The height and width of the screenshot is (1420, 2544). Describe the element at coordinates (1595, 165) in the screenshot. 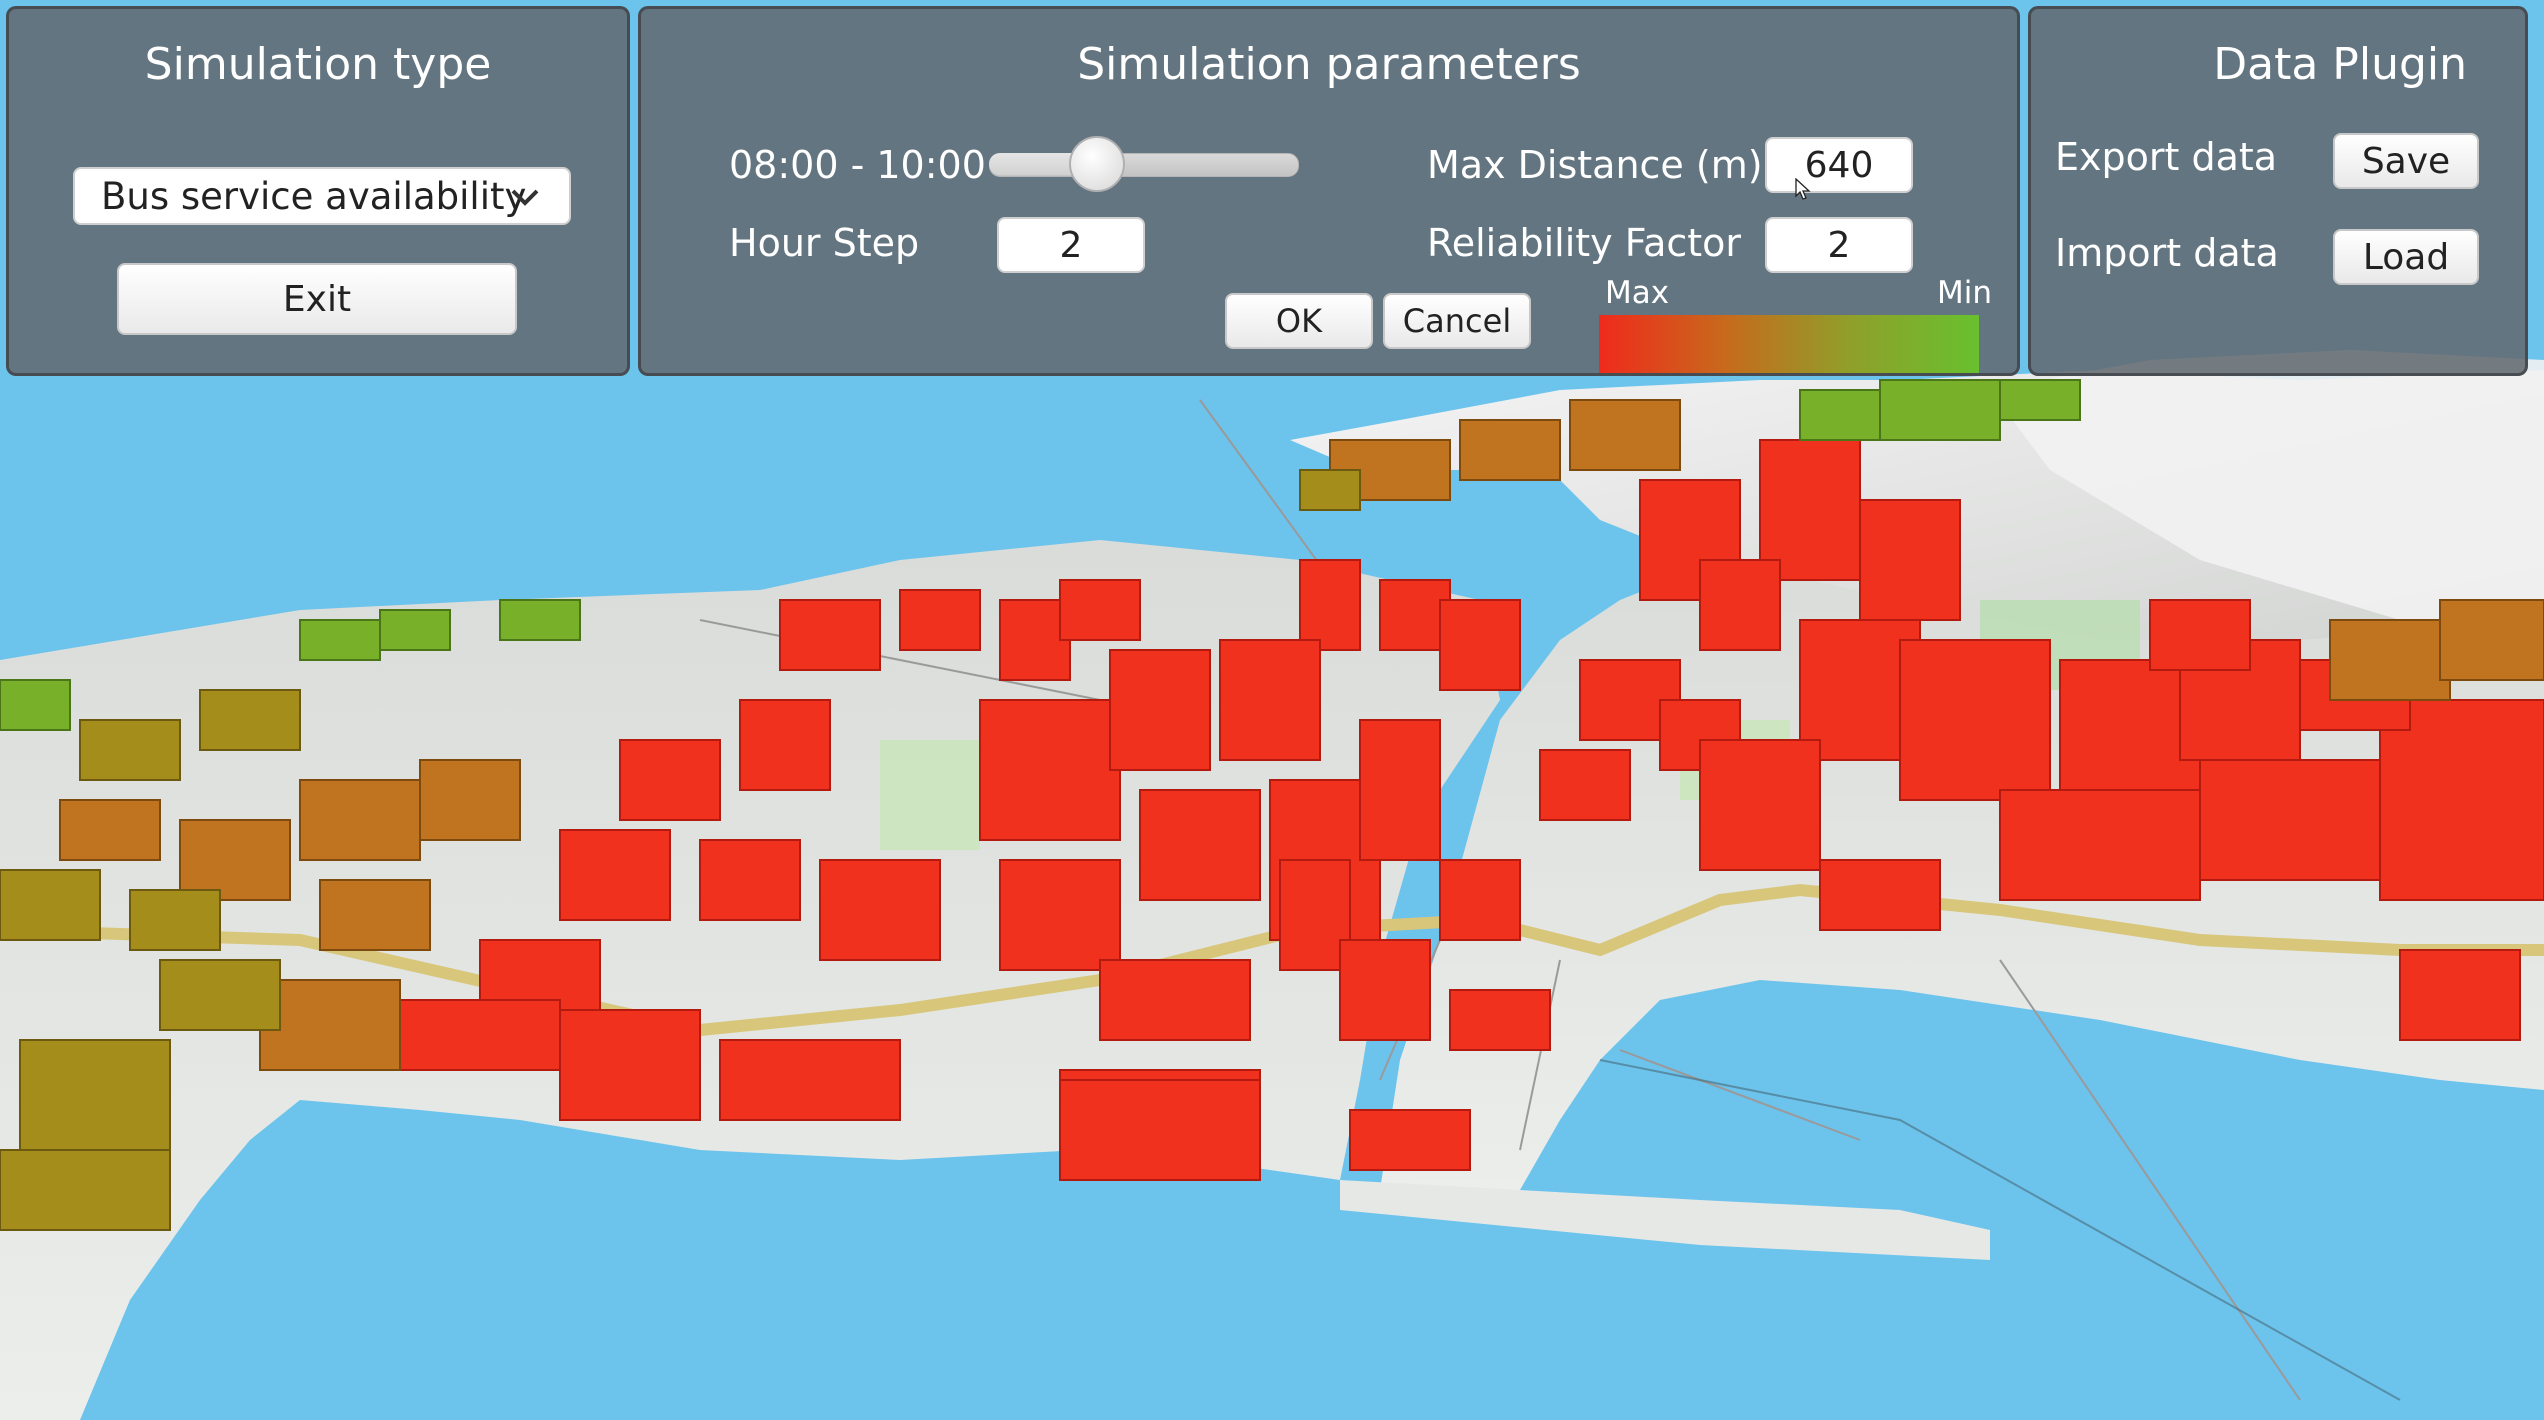

I see `max-distance-label: Max Distance (m)` at that location.